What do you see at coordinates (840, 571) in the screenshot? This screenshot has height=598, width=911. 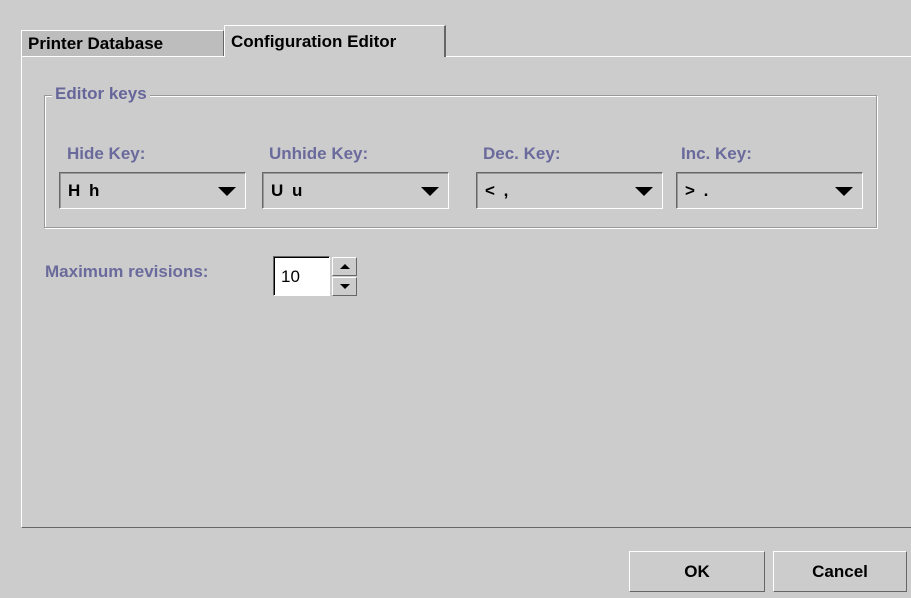 I see `cancel-button: Cancel` at bounding box center [840, 571].